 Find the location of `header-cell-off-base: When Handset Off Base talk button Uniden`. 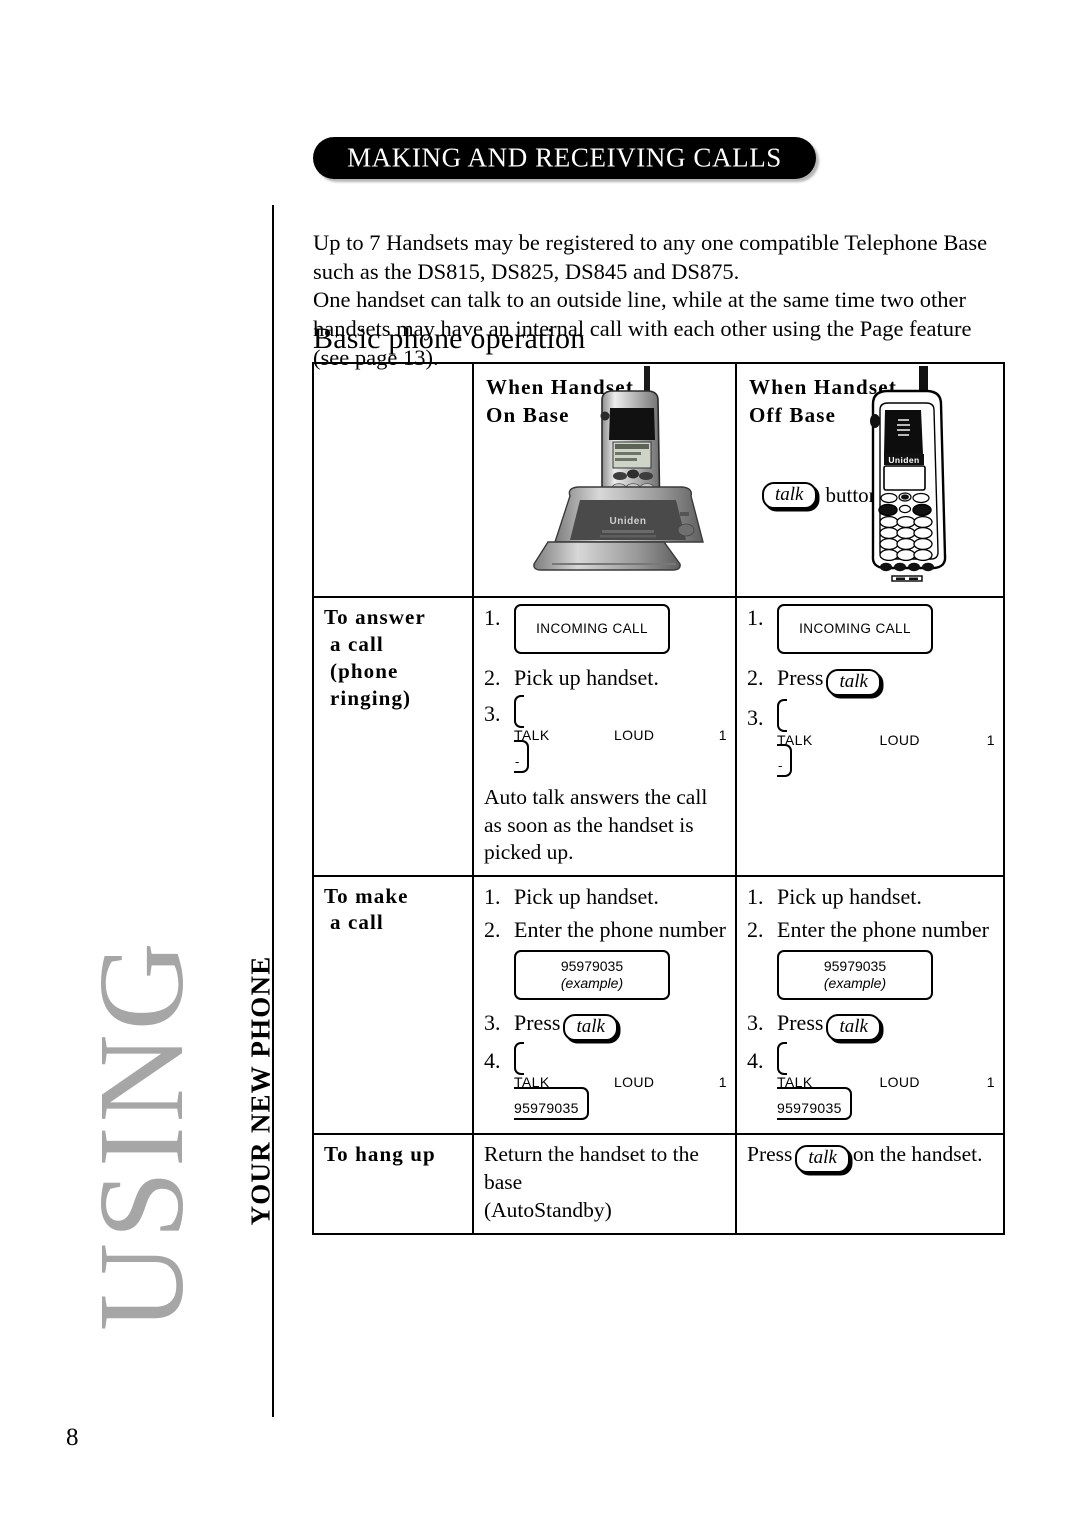

header-cell-off-base: When Handset Off Base talk button Uniden is located at coordinates (870, 480).